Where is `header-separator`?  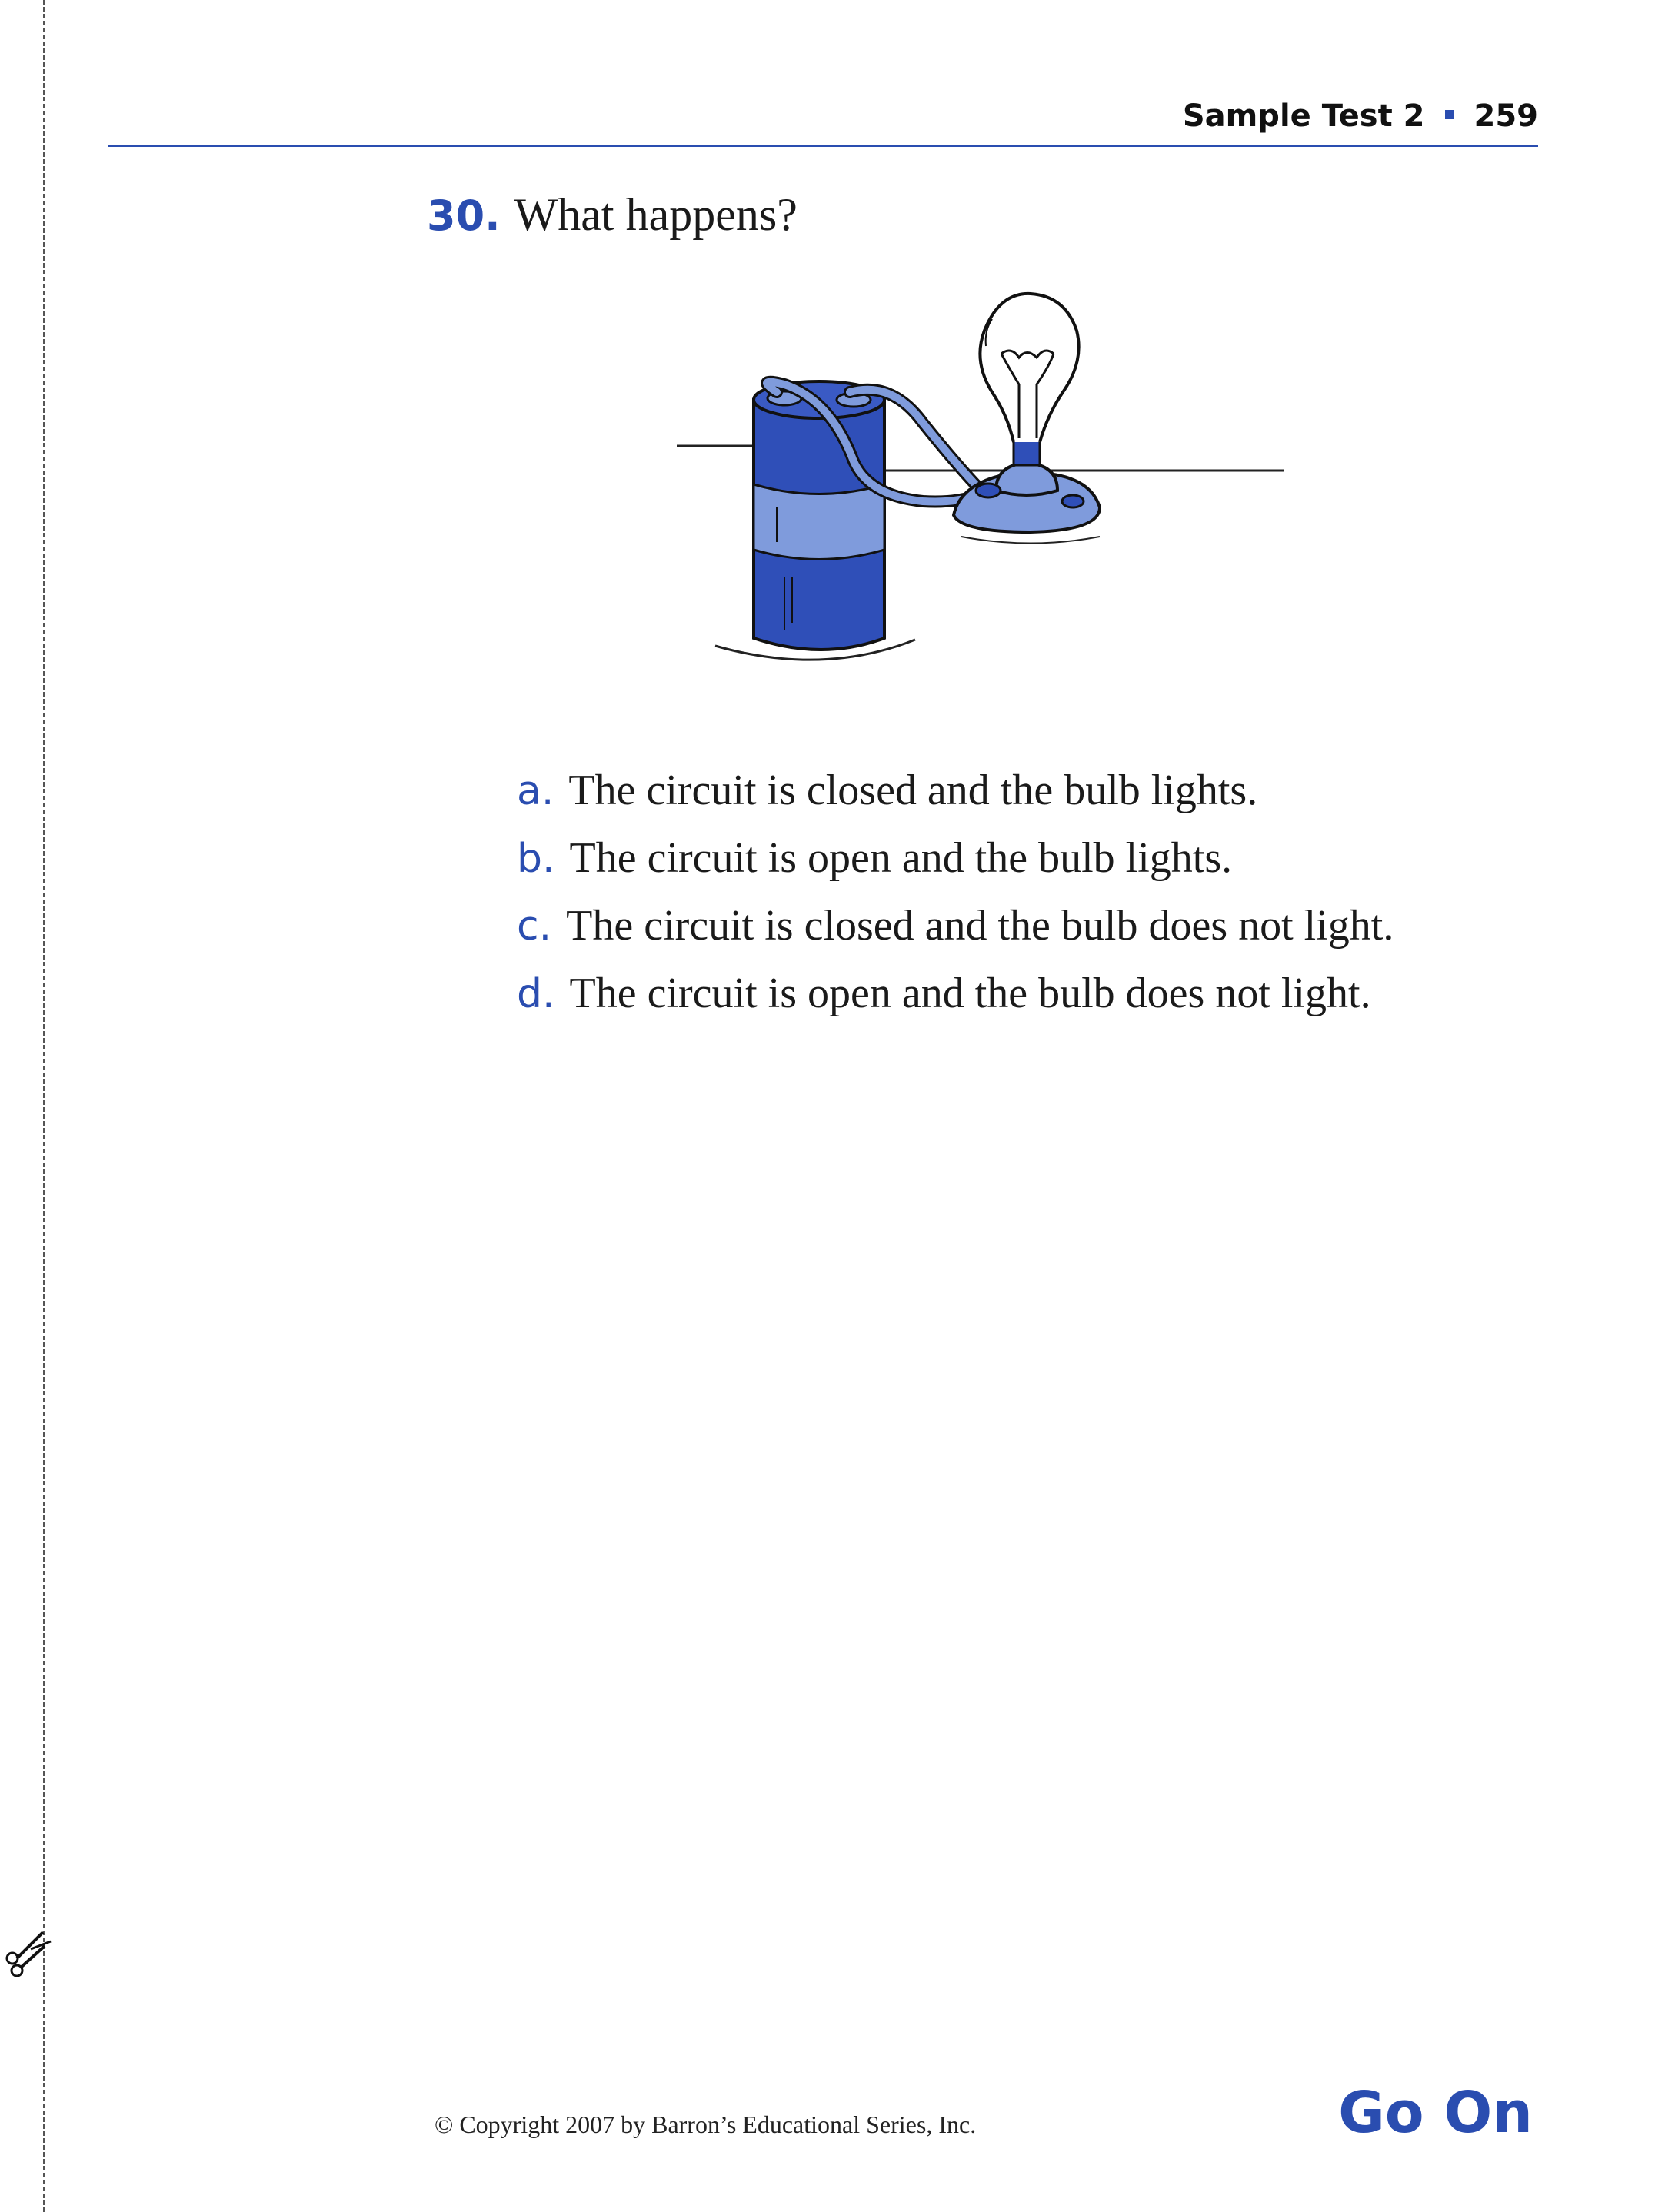
header-separator is located at coordinates (1449, 114).